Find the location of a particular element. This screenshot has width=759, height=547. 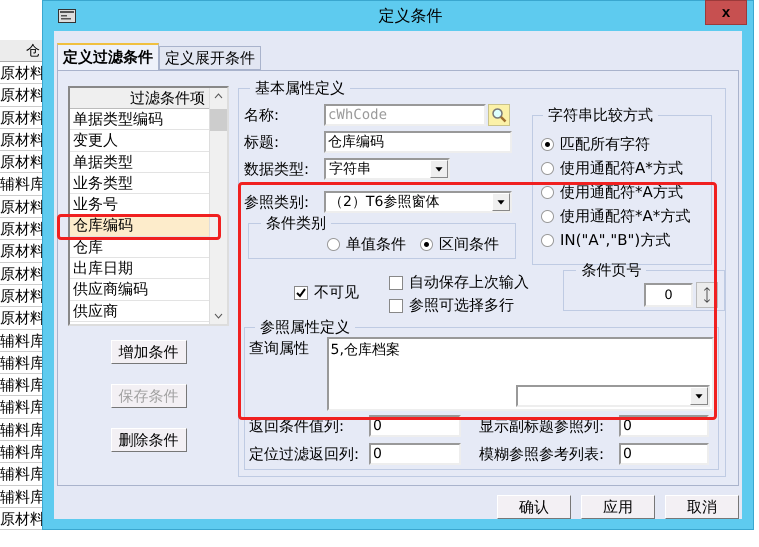

tab: 定义过滤条件 is located at coordinates (108, 56).